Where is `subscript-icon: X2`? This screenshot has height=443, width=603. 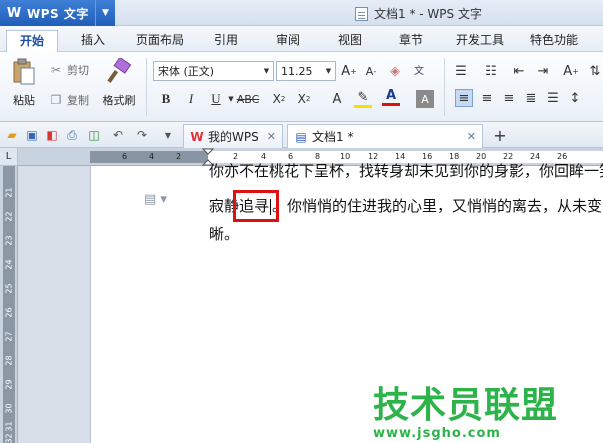 subscript-icon: X2 is located at coordinates (304, 99).